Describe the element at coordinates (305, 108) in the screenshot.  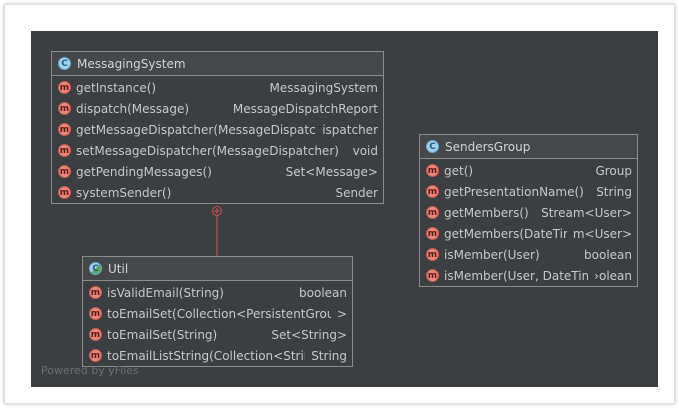
I see `method-return-type: MessageDispatchReport` at that location.